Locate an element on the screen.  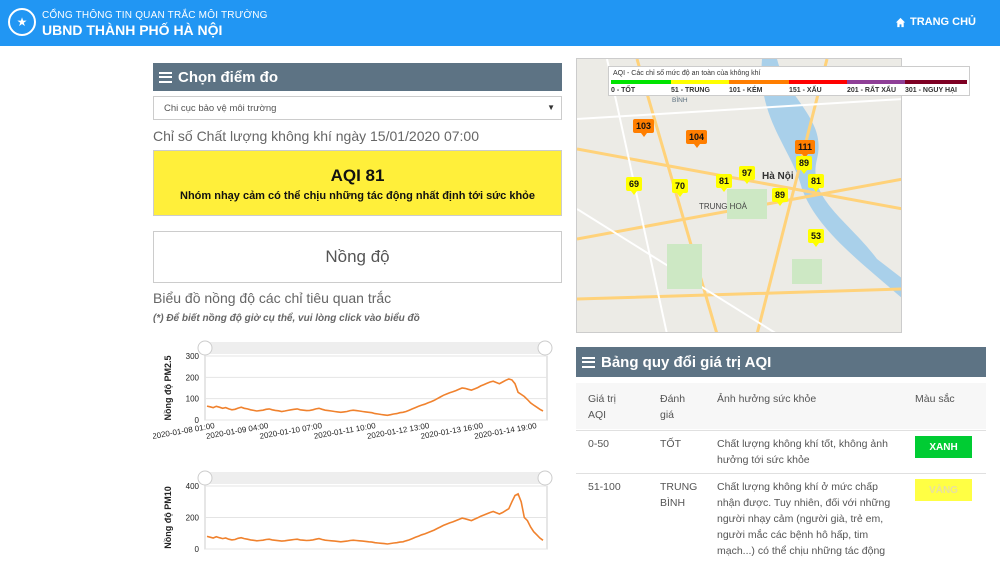
station-selected-value: Chi cục bảo vệ môi trường is located at coordinates (220, 108).